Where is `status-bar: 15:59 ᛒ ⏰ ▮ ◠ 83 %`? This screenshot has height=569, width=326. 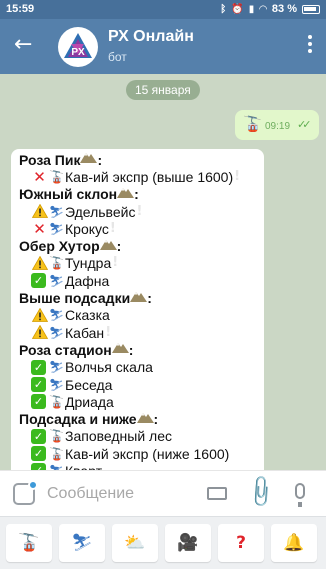
status-bar: 15:59 ᛒ ⏰ ▮ ◠ 83 % is located at coordinates (163, 9).